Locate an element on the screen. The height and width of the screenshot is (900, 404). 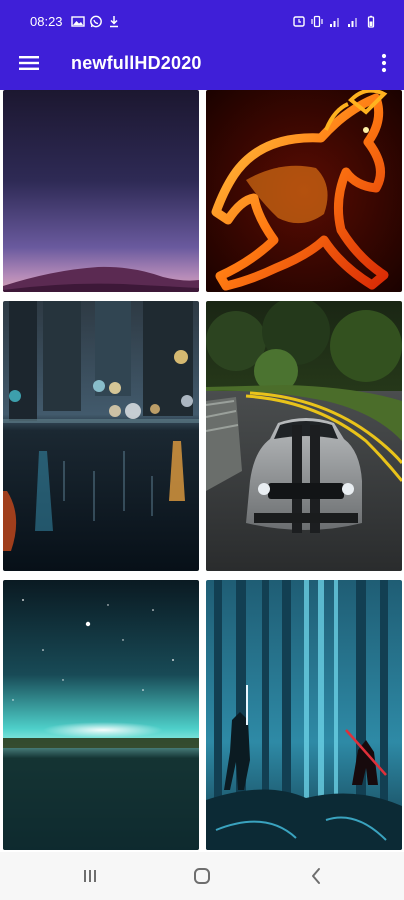
wallpaper-tile-muscle-car is located at coordinates (304, 436).